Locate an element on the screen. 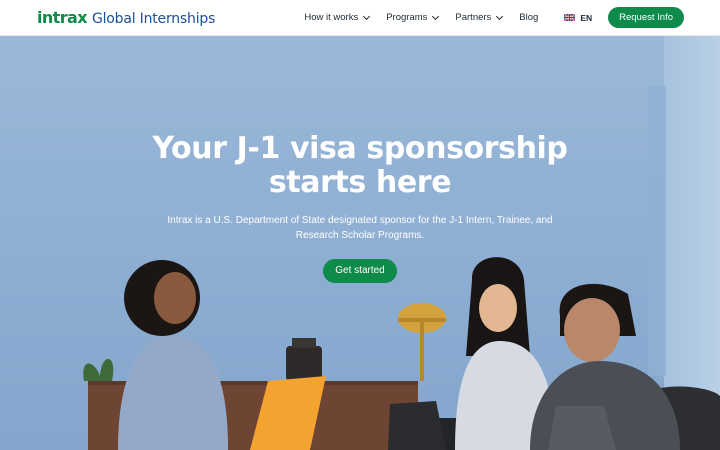  nav-partners: Partners is located at coordinates (479, 17).